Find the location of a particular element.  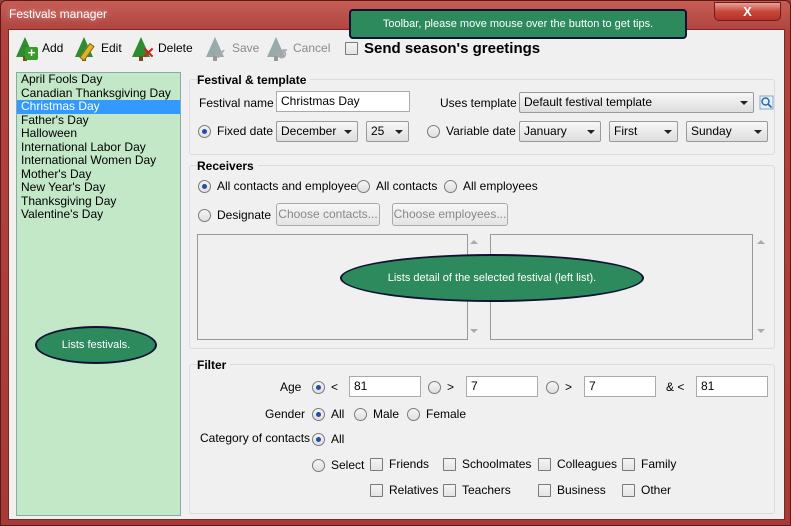

all-contacts-radio: All contacts is located at coordinates (397, 186).